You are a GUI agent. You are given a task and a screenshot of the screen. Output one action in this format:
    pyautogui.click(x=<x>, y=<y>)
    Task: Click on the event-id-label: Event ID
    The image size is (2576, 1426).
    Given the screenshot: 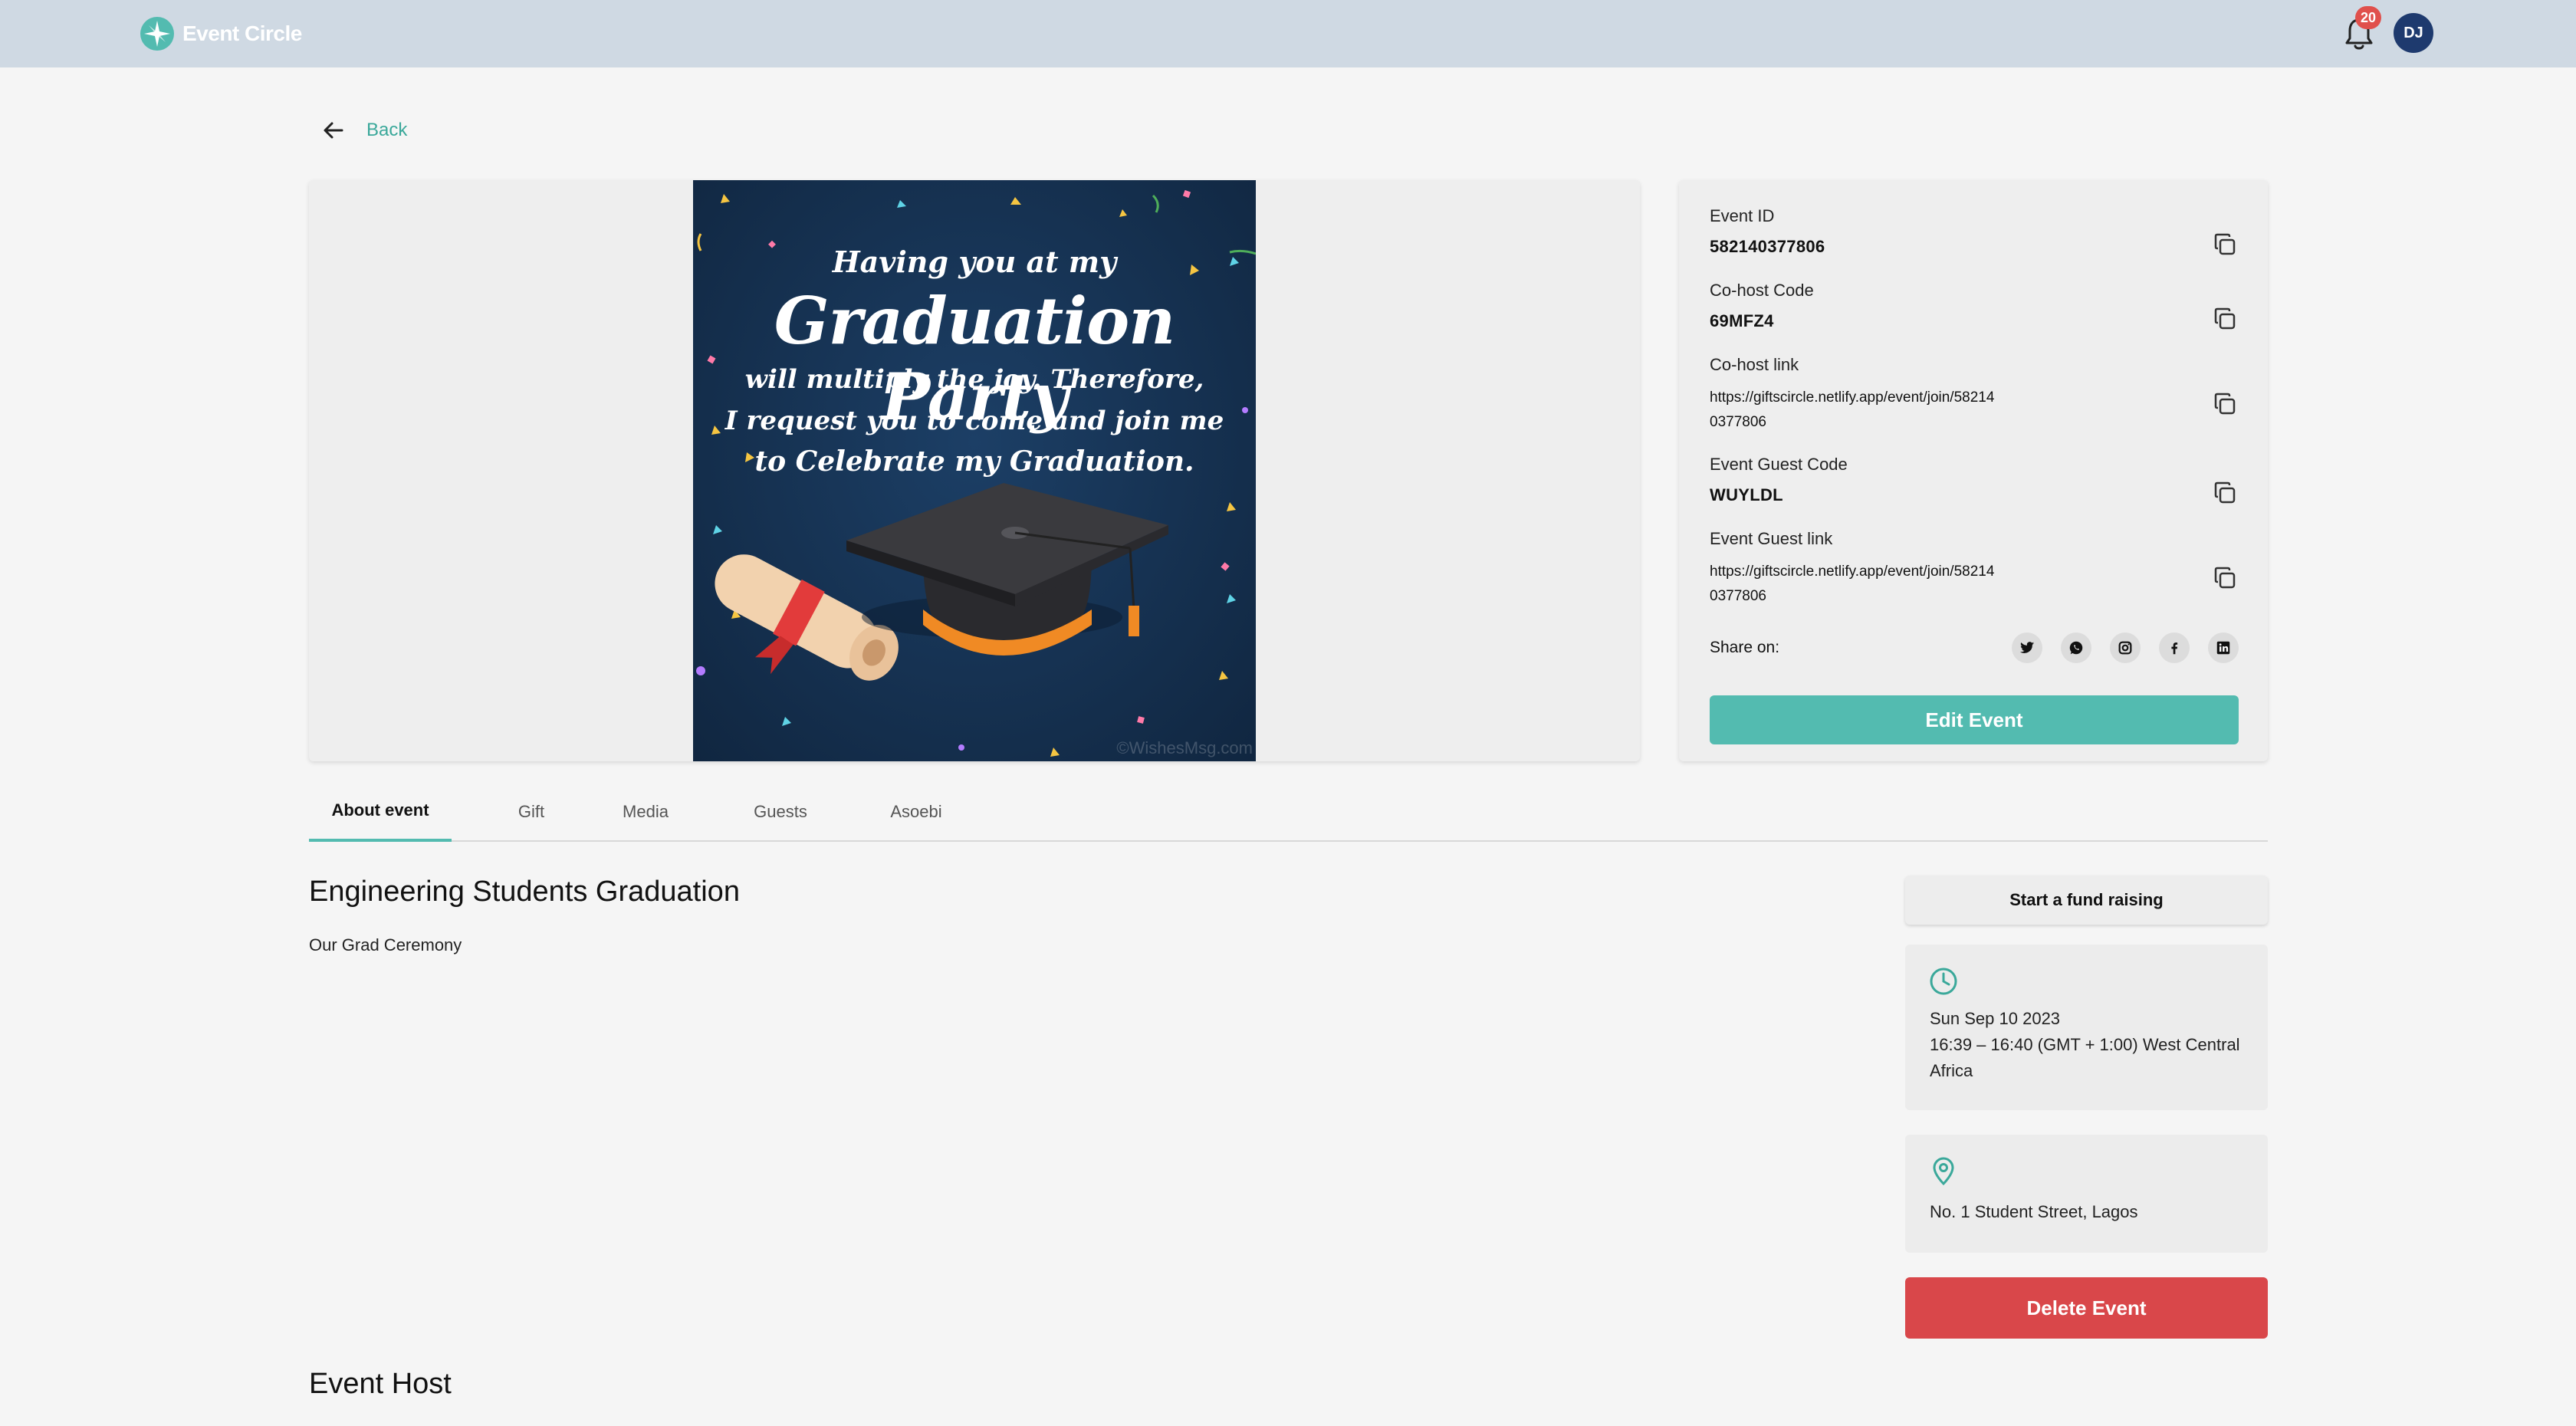 What is the action you would take?
    pyautogui.click(x=1743, y=215)
    